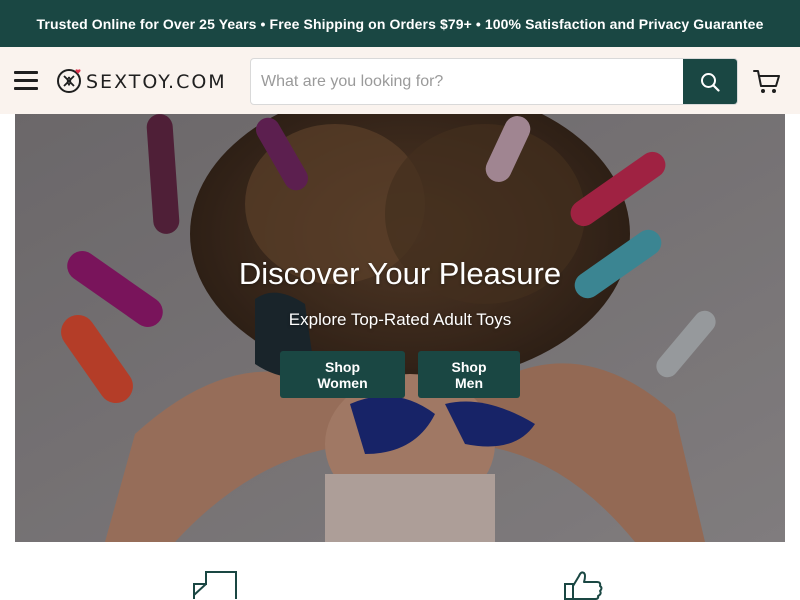 This screenshot has width=800, height=600. I want to click on search-icon, so click(710, 82).